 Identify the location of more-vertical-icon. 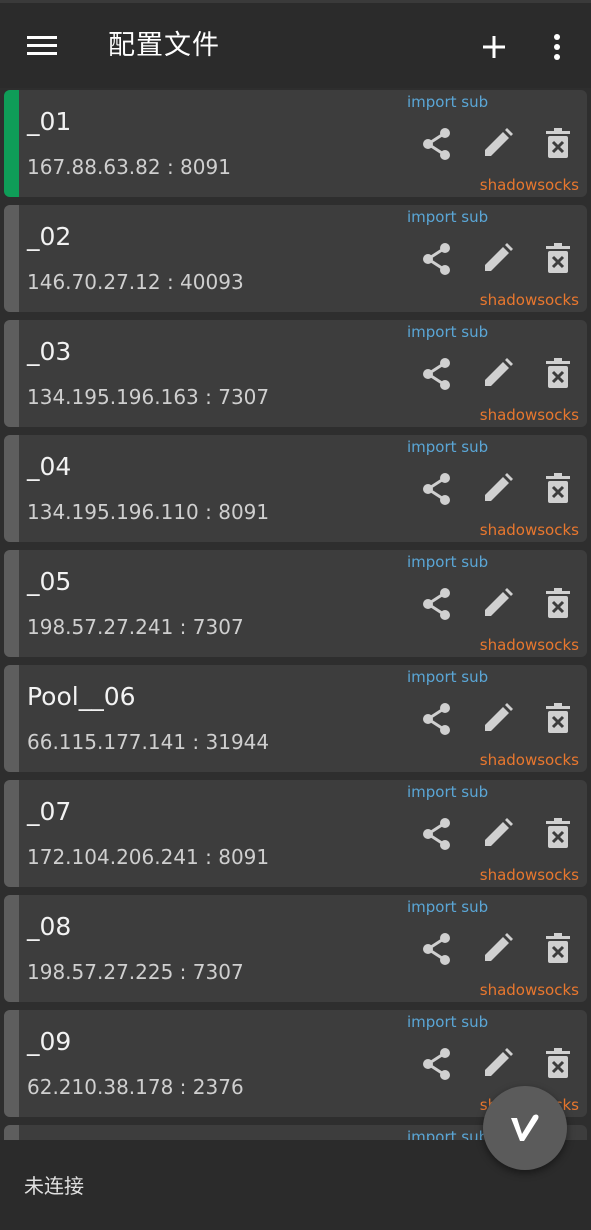
(557, 47).